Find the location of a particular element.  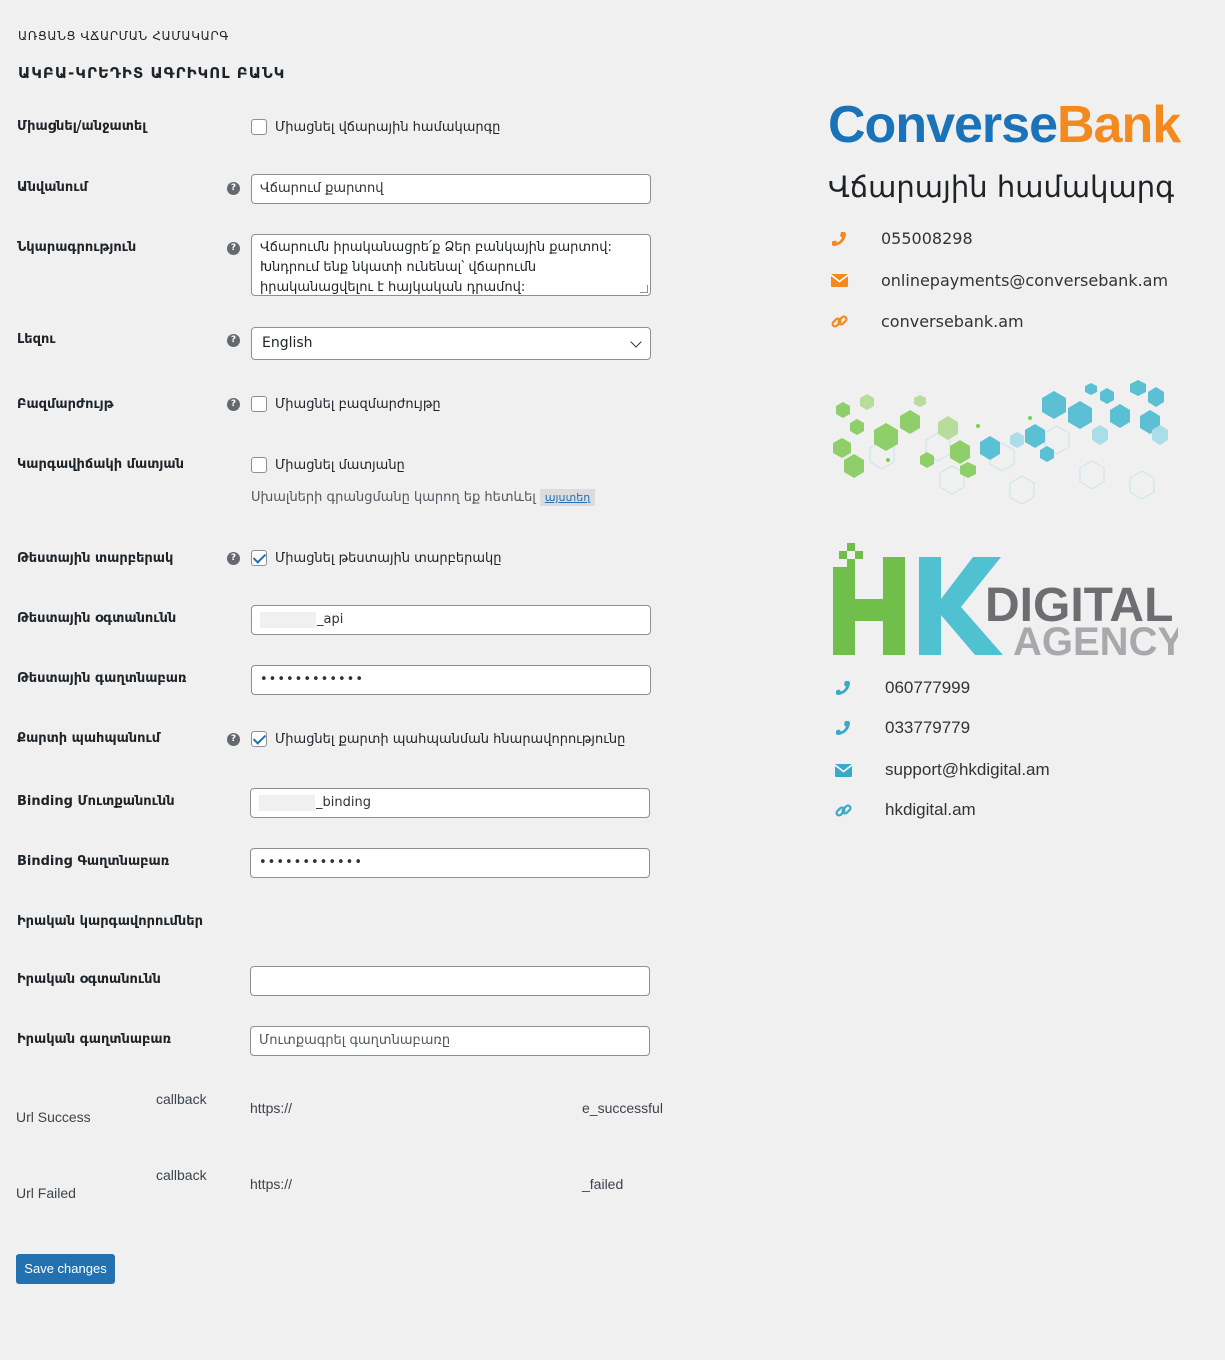

live-pass-label: Իրական գաղտնաբառ is located at coordinates (94, 1039).